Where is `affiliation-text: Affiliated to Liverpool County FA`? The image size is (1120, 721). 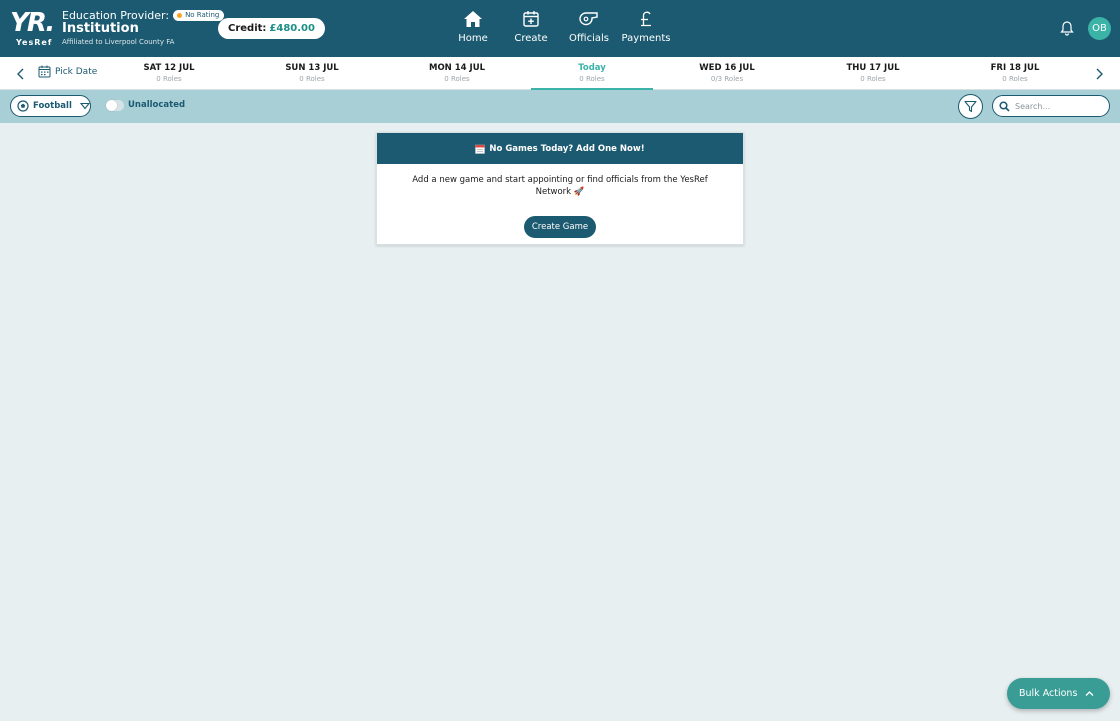 affiliation-text: Affiliated to Liverpool County FA is located at coordinates (118, 42).